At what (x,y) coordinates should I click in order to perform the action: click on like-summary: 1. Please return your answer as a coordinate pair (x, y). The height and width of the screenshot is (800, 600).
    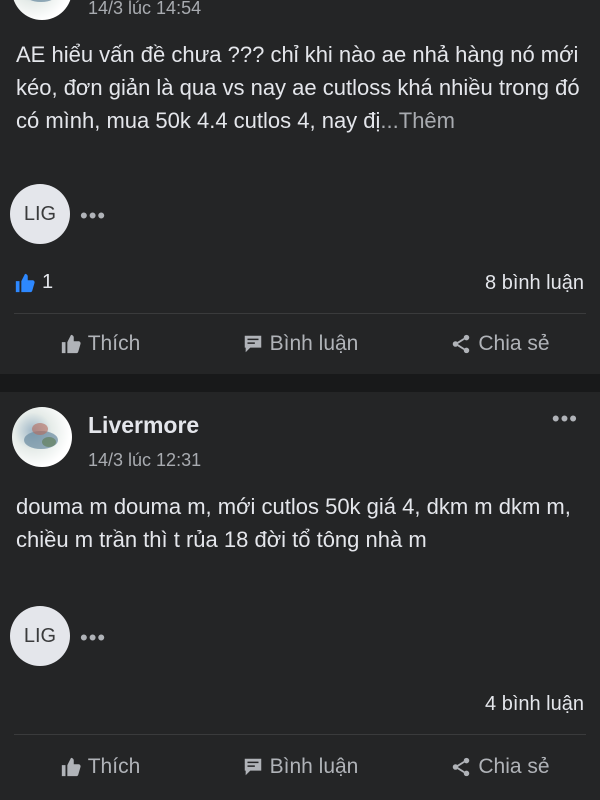
    Looking at the image, I should click on (33, 282).